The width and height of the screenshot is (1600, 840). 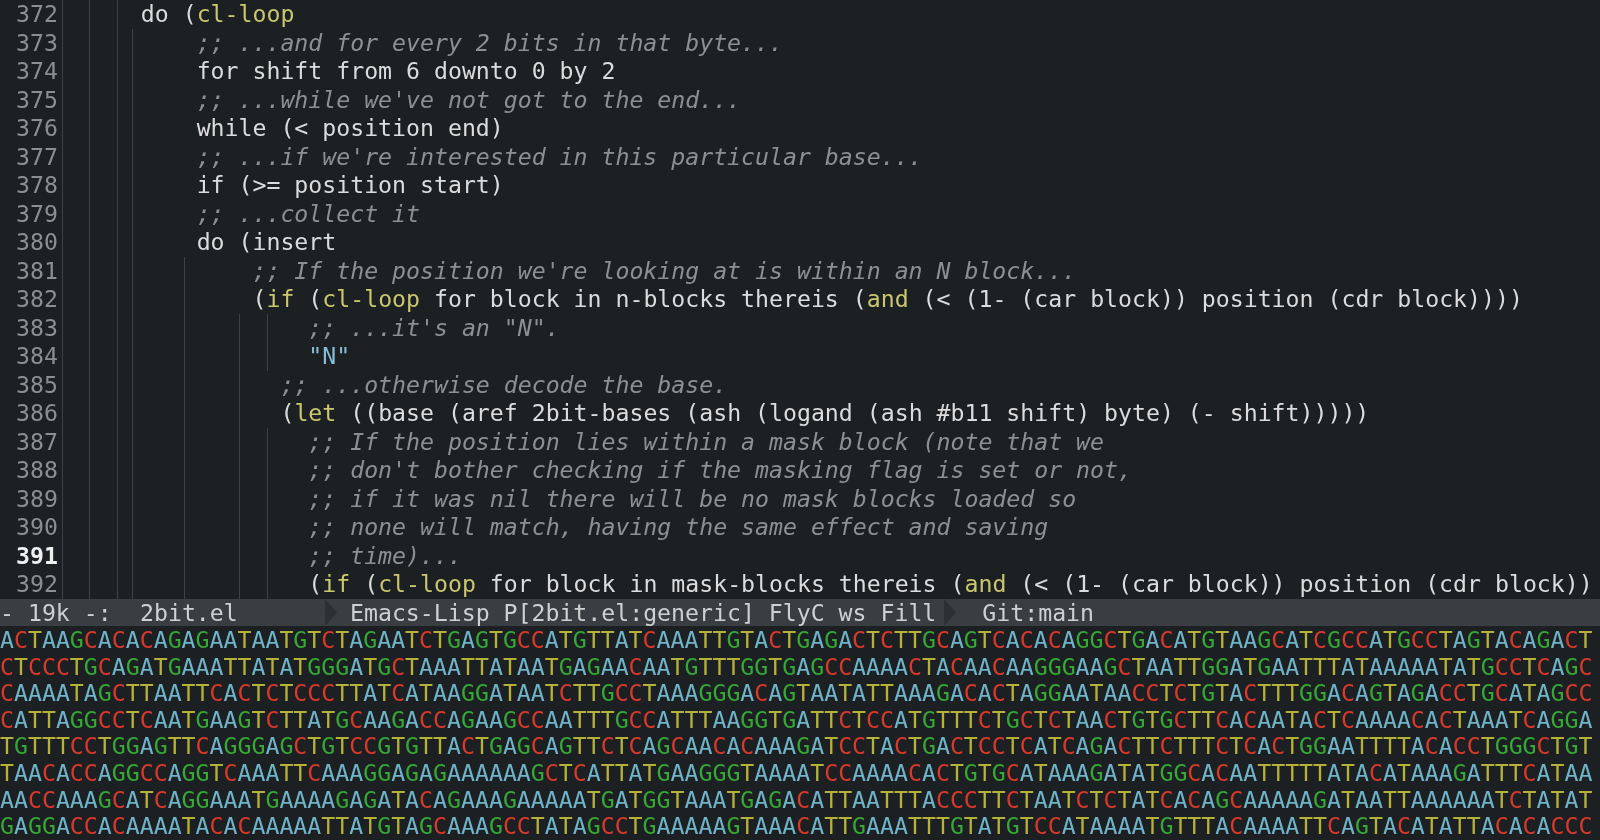 I want to click on code-line: while (< position end), so click(x=349, y=127).